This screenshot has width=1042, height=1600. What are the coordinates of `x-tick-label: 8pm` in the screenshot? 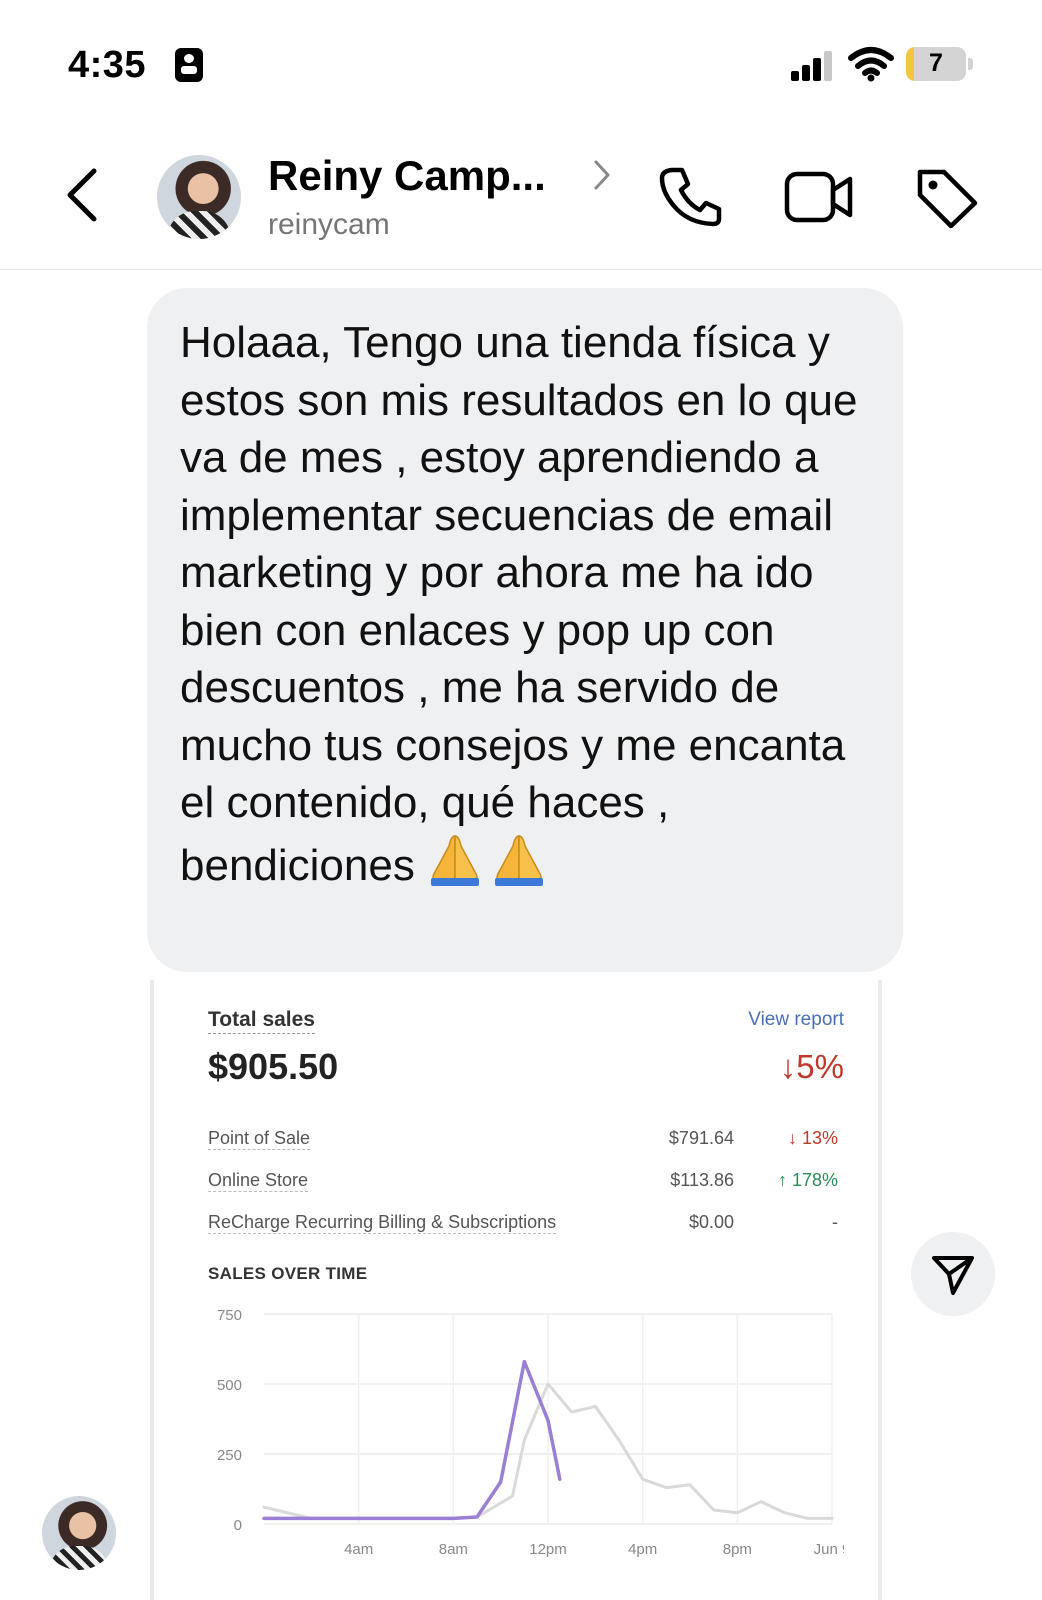 It's located at (737, 1549).